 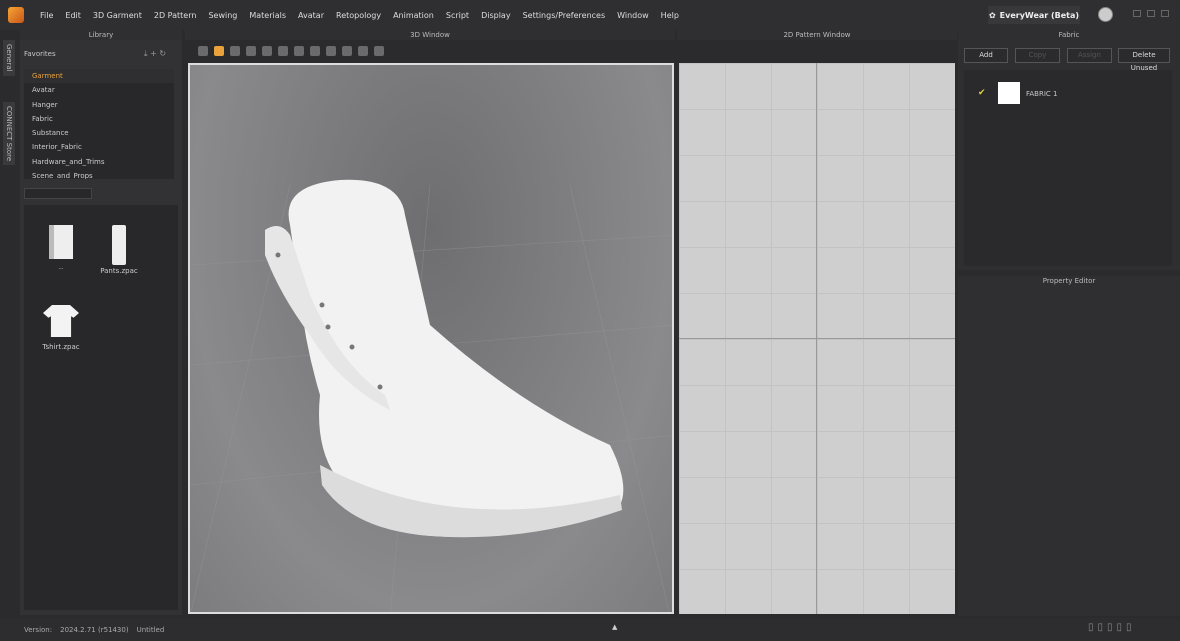 What do you see at coordinates (99, 147) in the screenshot?
I see `list-item: Interior_Fabric` at bounding box center [99, 147].